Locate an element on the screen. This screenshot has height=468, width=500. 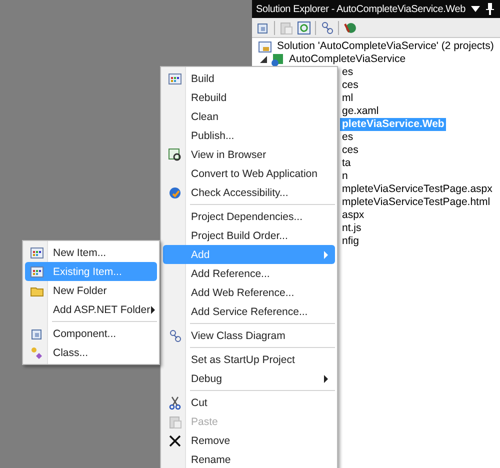
menu-item: Convert to Web Application is located at coordinates (249, 173).